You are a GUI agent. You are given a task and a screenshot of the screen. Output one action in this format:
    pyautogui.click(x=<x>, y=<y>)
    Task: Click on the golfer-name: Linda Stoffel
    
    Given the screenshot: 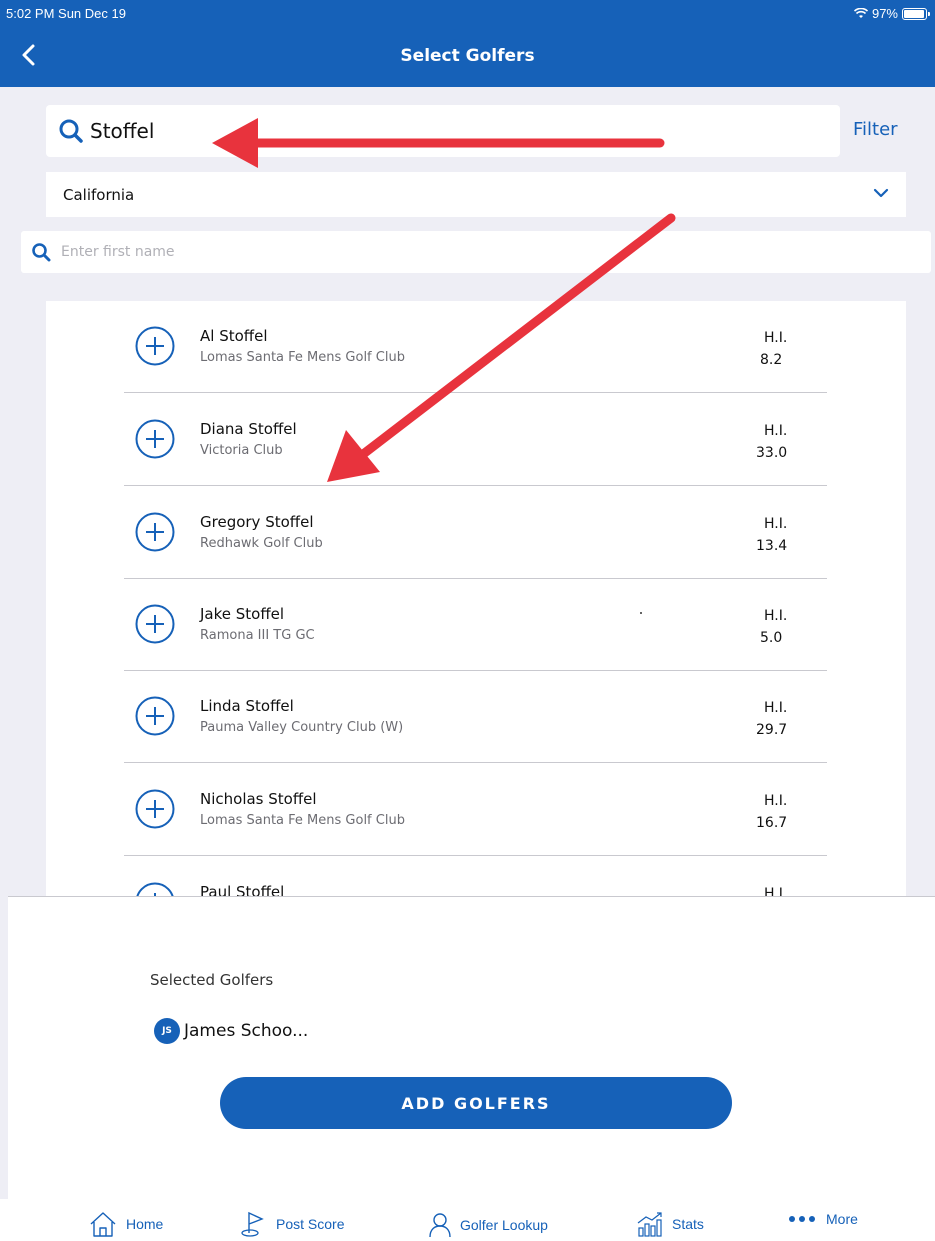 What is the action you would take?
    pyautogui.click(x=247, y=706)
    